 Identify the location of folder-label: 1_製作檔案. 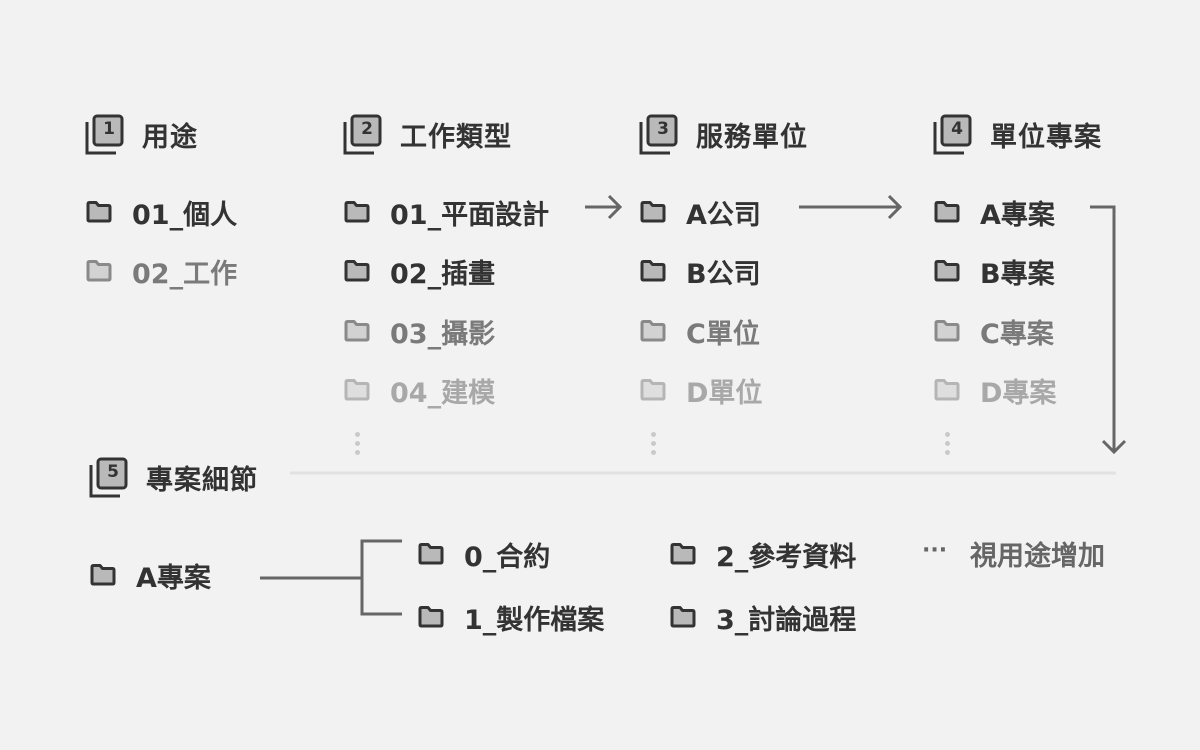
(534, 620).